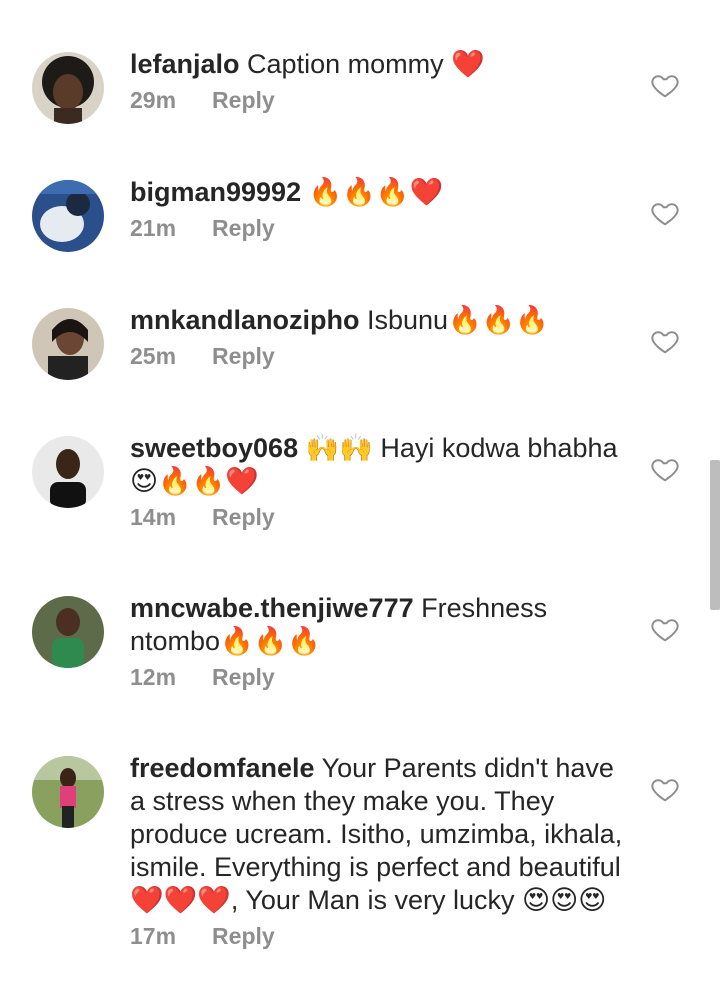  Describe the element at coordinates (454, 320) in the screenshot. I see `comment-body: Isbunu🔥🔥🔥` at that location.